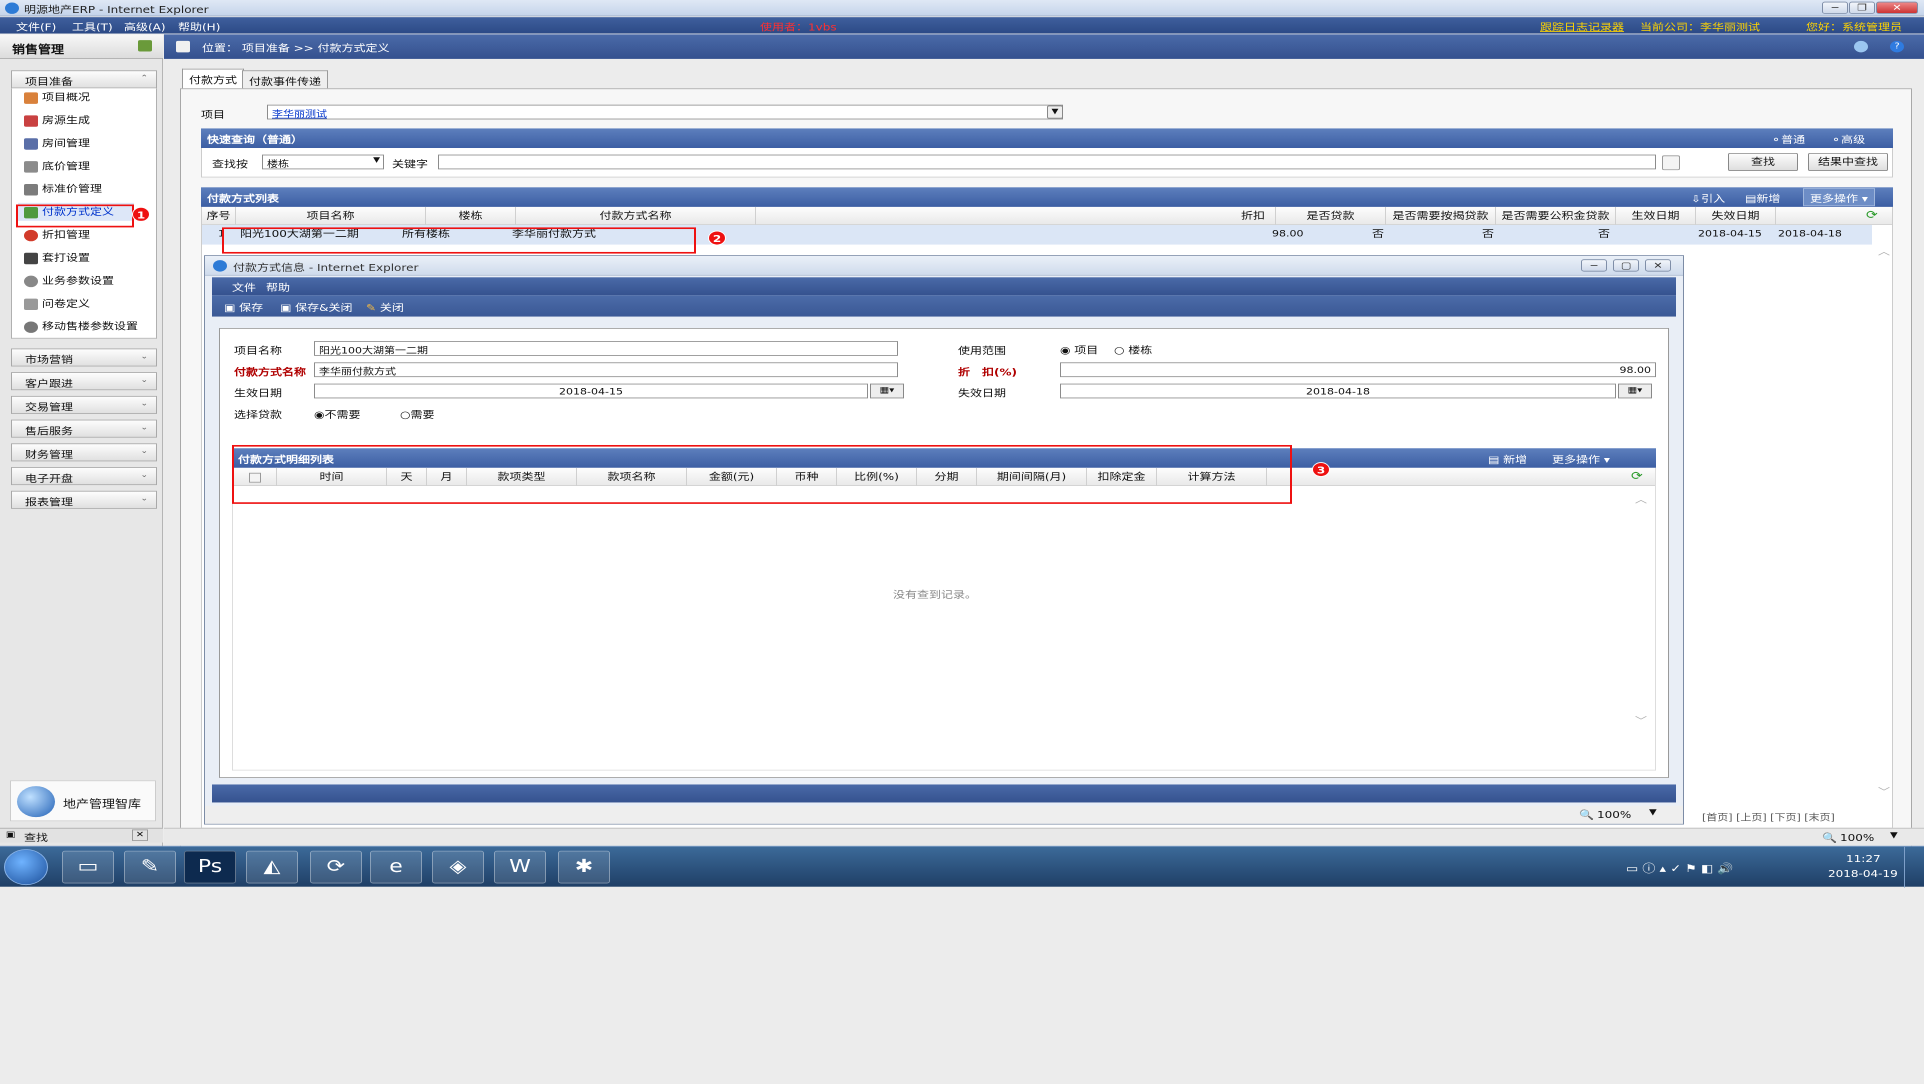 The image size is (1924, 1084). Describe the element at coordinates (732, 476) in the screenshot. I see `col-amount: 金额(元)` at that location.